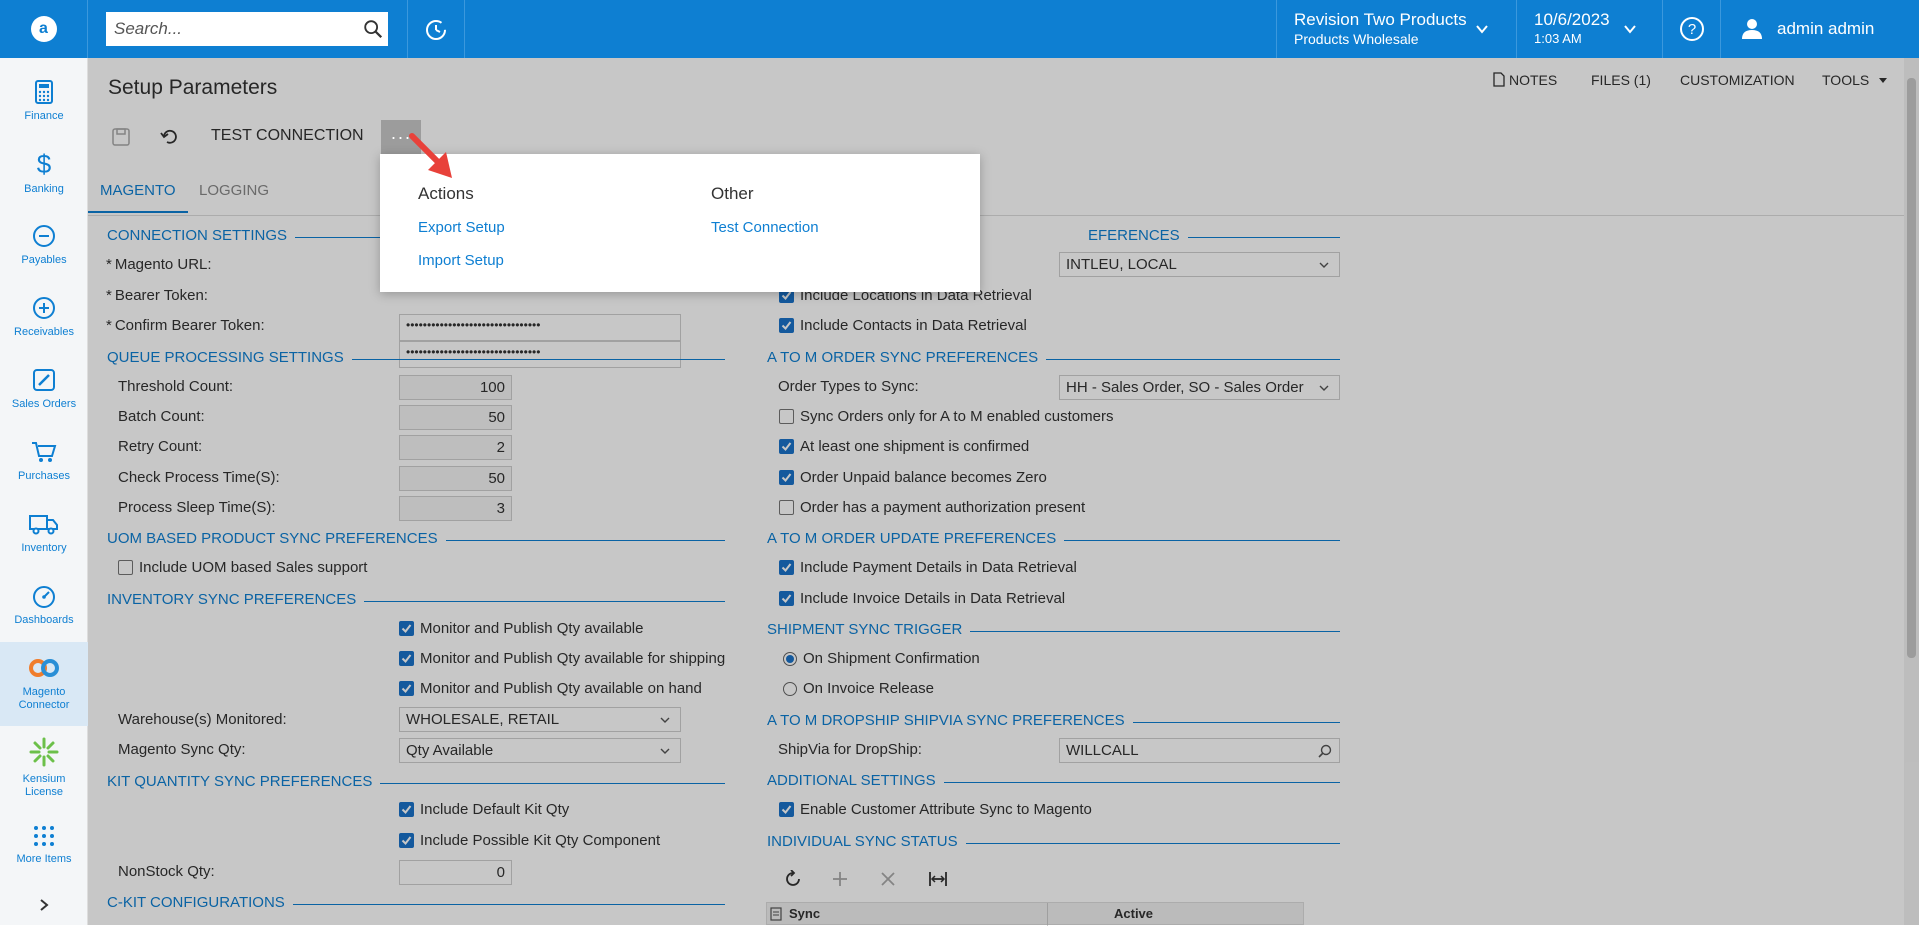  What do you see at coordinates (169, 137) in the screenshot?
I see `undo-icon` at bounding box center [169, 137].